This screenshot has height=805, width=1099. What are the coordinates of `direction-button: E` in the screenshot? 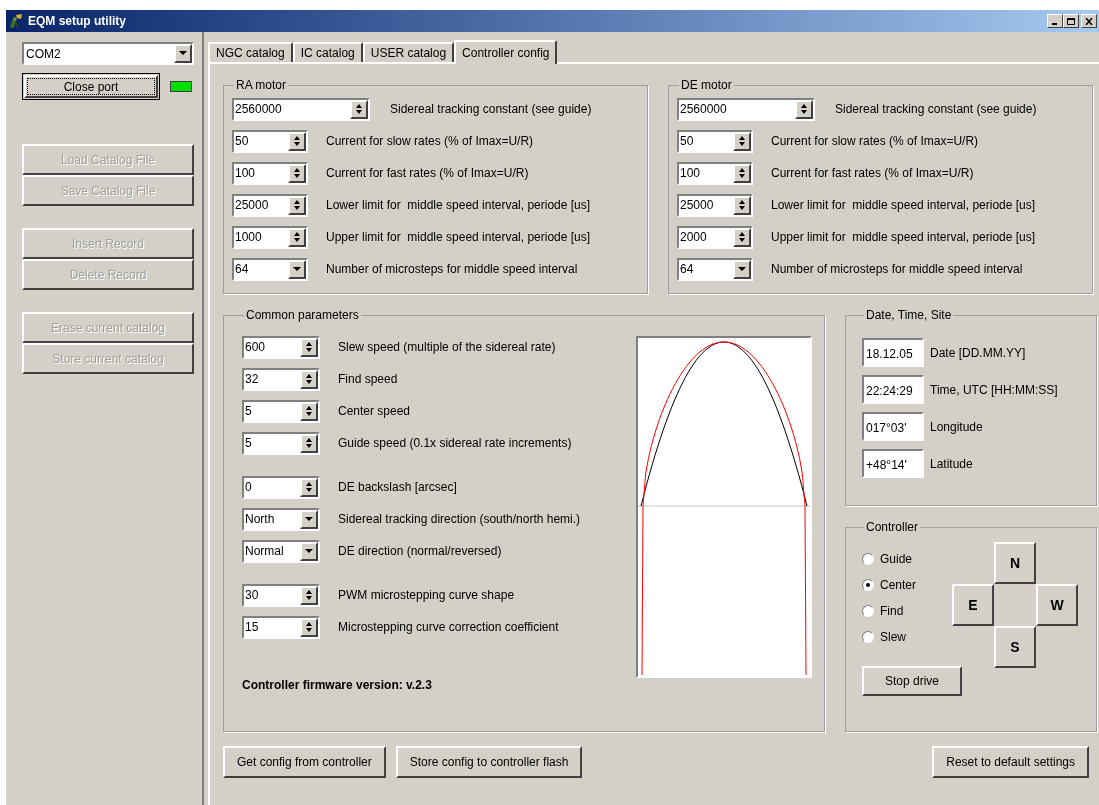 It's located at (973, 605).